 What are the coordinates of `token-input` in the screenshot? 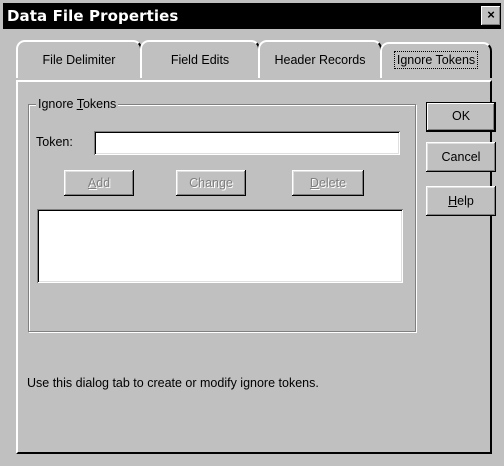 It's located at (247, 143).